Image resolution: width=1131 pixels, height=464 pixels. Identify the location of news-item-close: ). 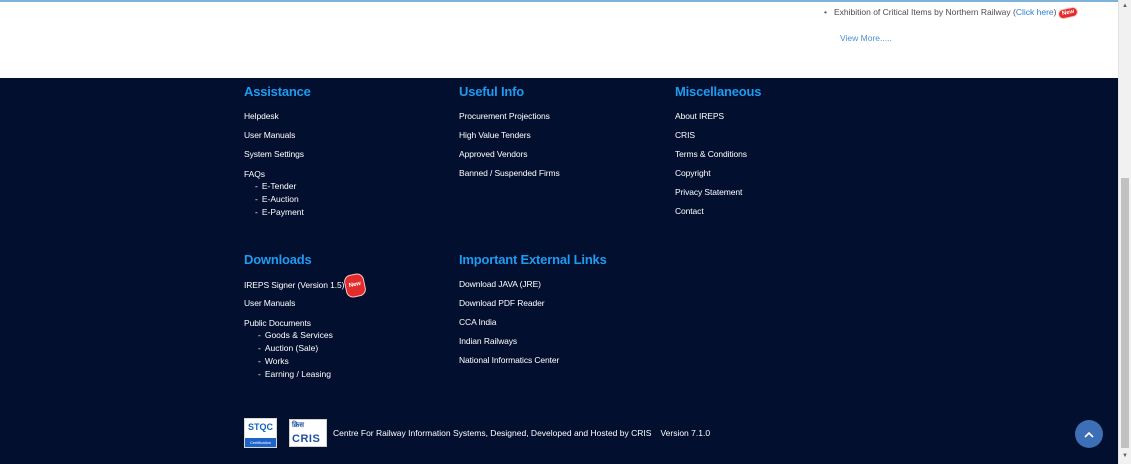
(1055, 12).